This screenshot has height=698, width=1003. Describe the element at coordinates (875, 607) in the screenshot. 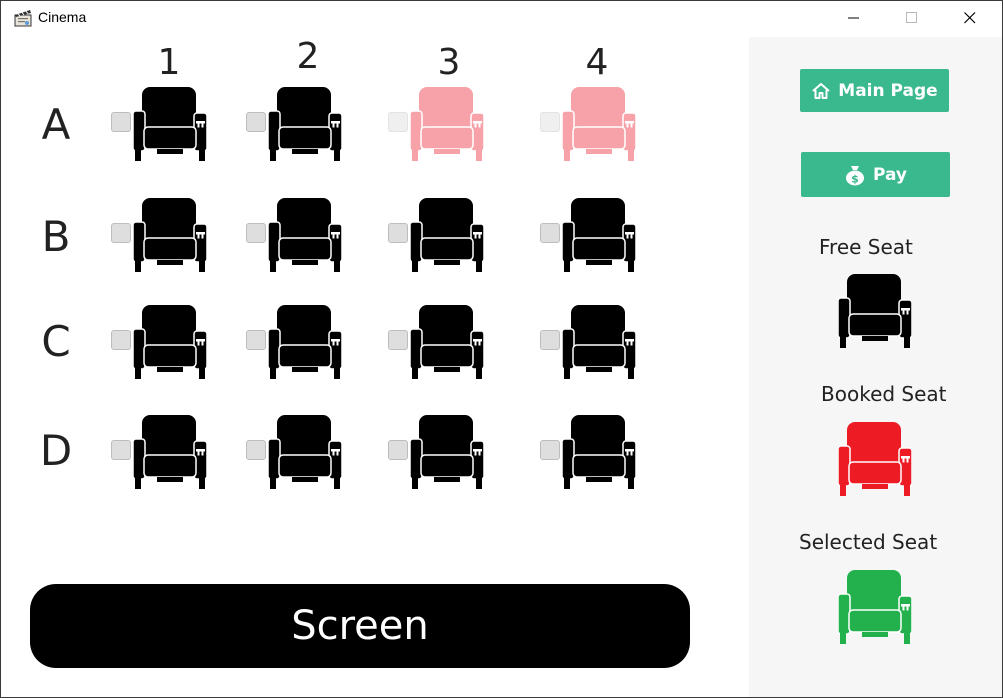

I see `selected-seat-legend-icon` at that location.